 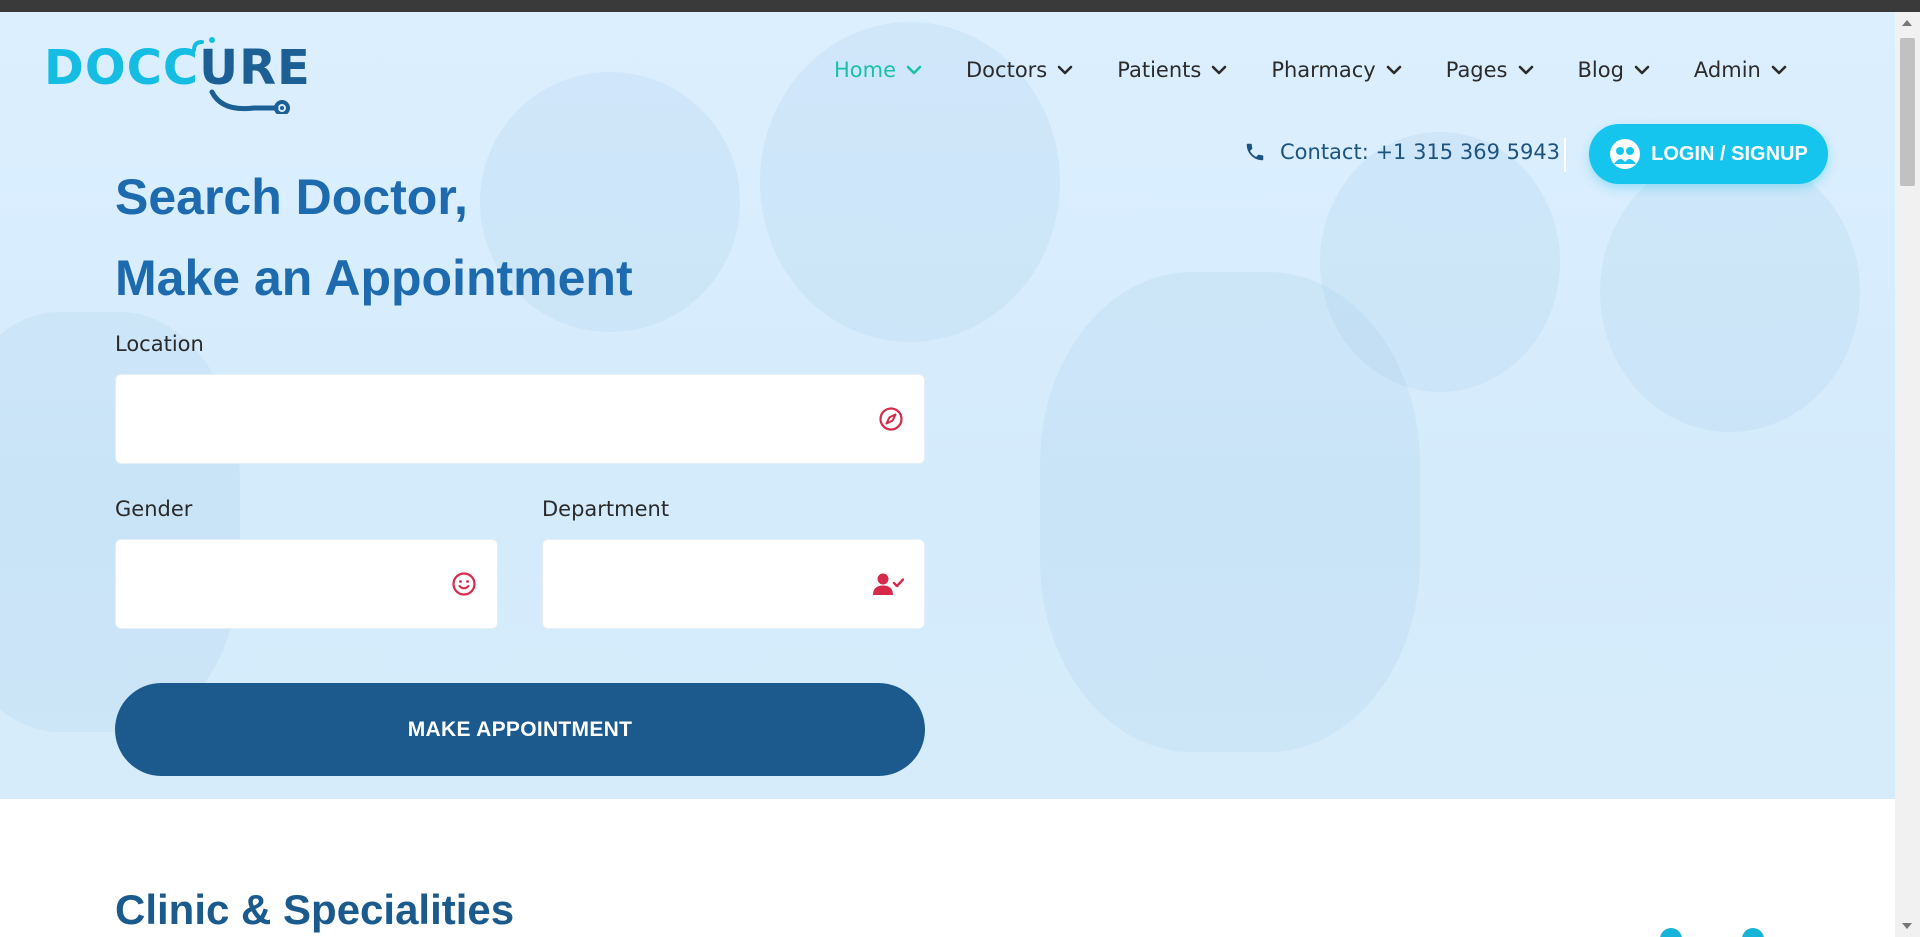 I want to click on login-signup-label: LOGIN / SIGNUP, so click(x=1729, y=153).